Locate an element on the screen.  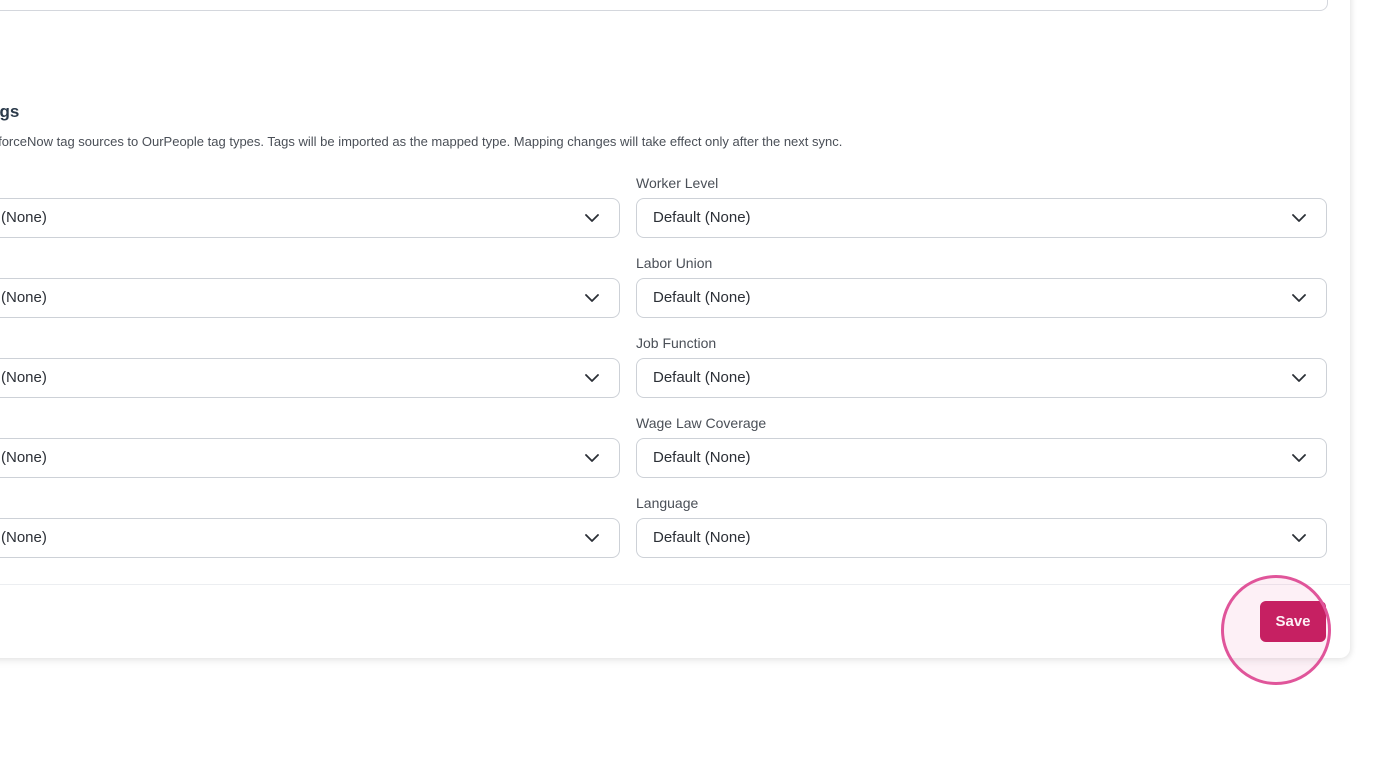
left-select-2: (None) is located at coordinates (310, 298).